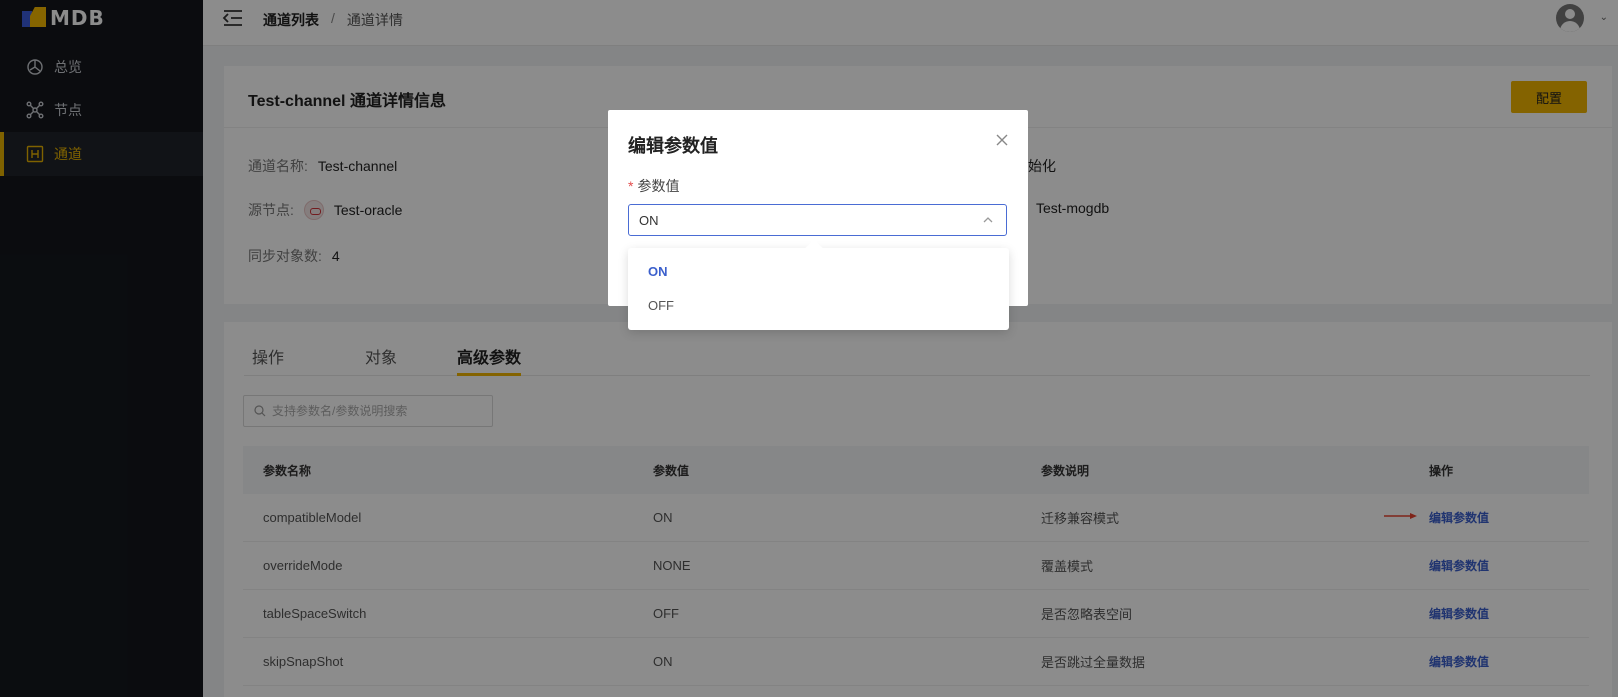 The image size is (1618, 697). I want to click on option-on: ON, so click(658, 271).